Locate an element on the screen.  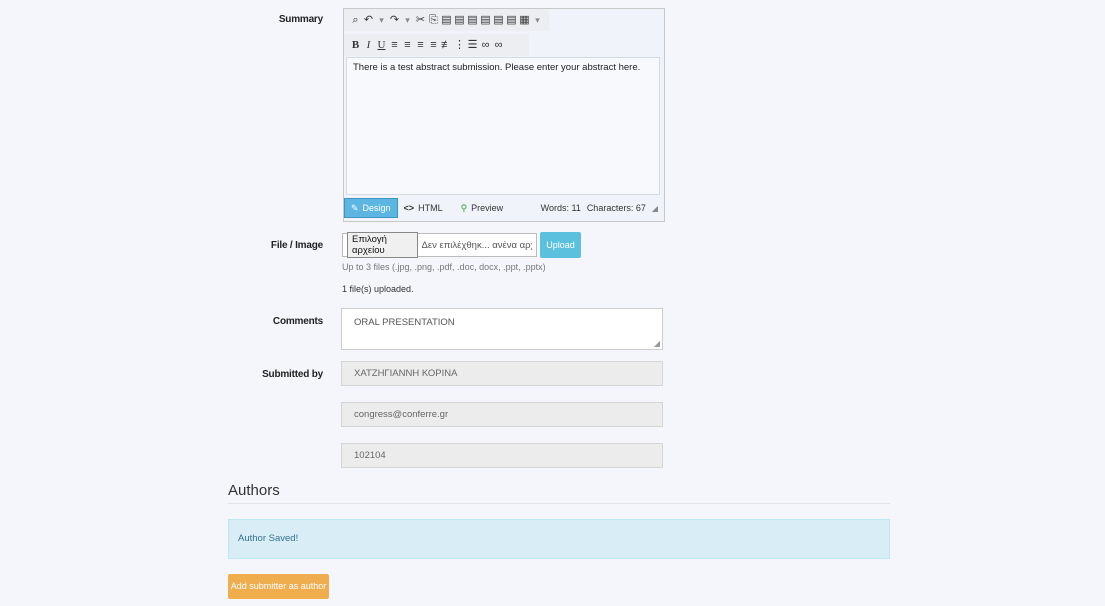
align-justify-icon: ≡ is located at coordinates (433, 45).